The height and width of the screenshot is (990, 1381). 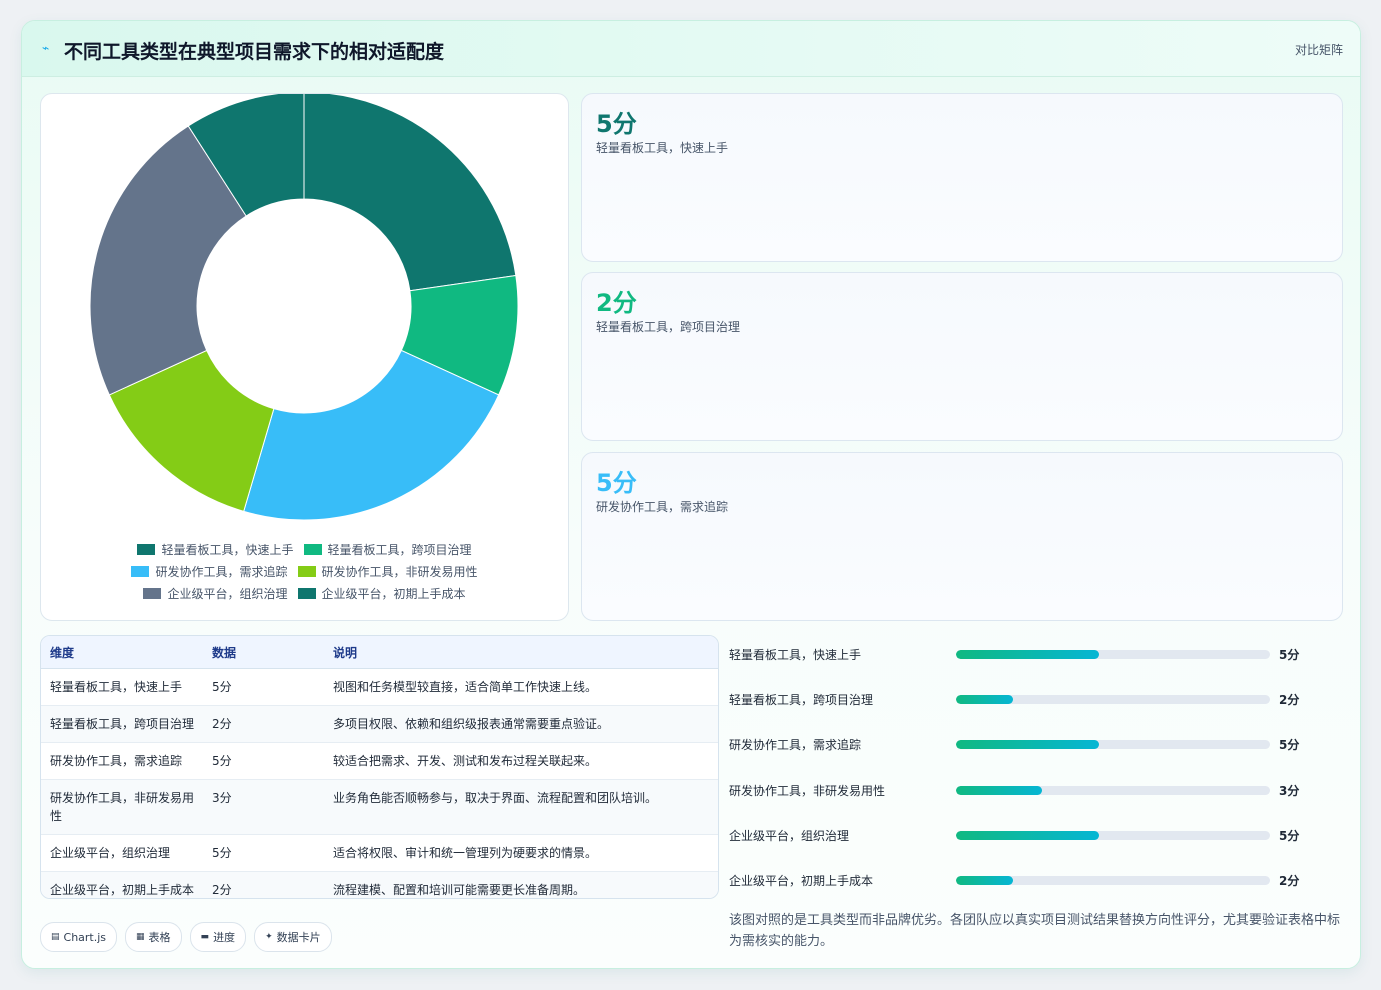 I want to click on legend-label: 轻量看板工具，跨项目治理, so click(x=399, y=549).